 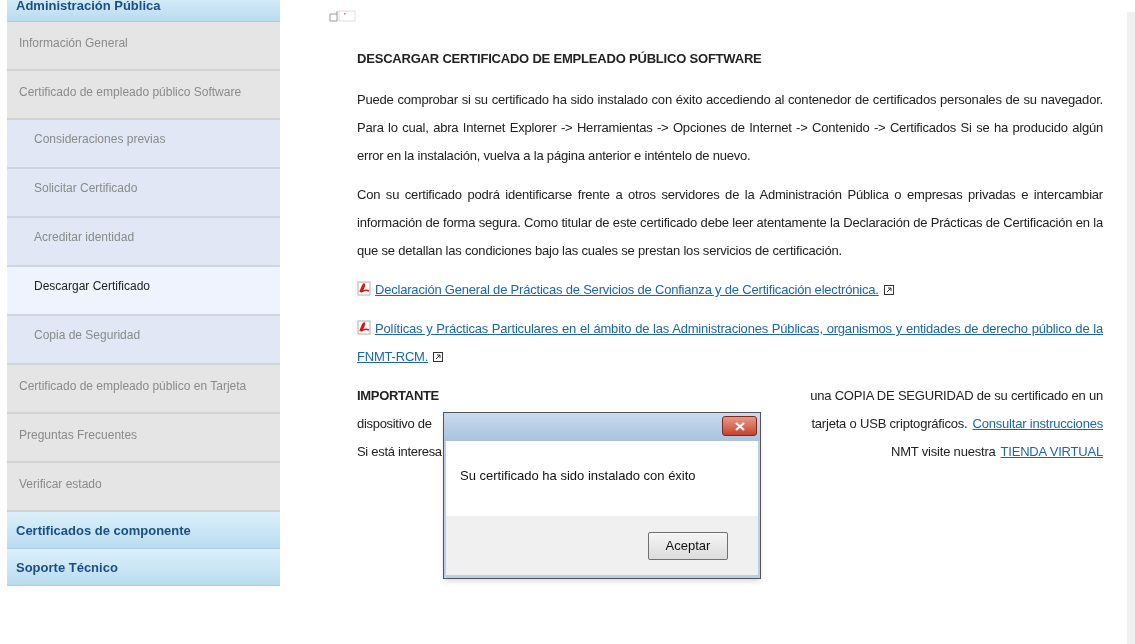 What do you see at coordinates (560, 59) in the screenshot?
I see `page-title: DESCARGAR CERTIFICADO DE EMPLEADO PÚBLICO SOFTWARE` at bounding box center [560, 59].